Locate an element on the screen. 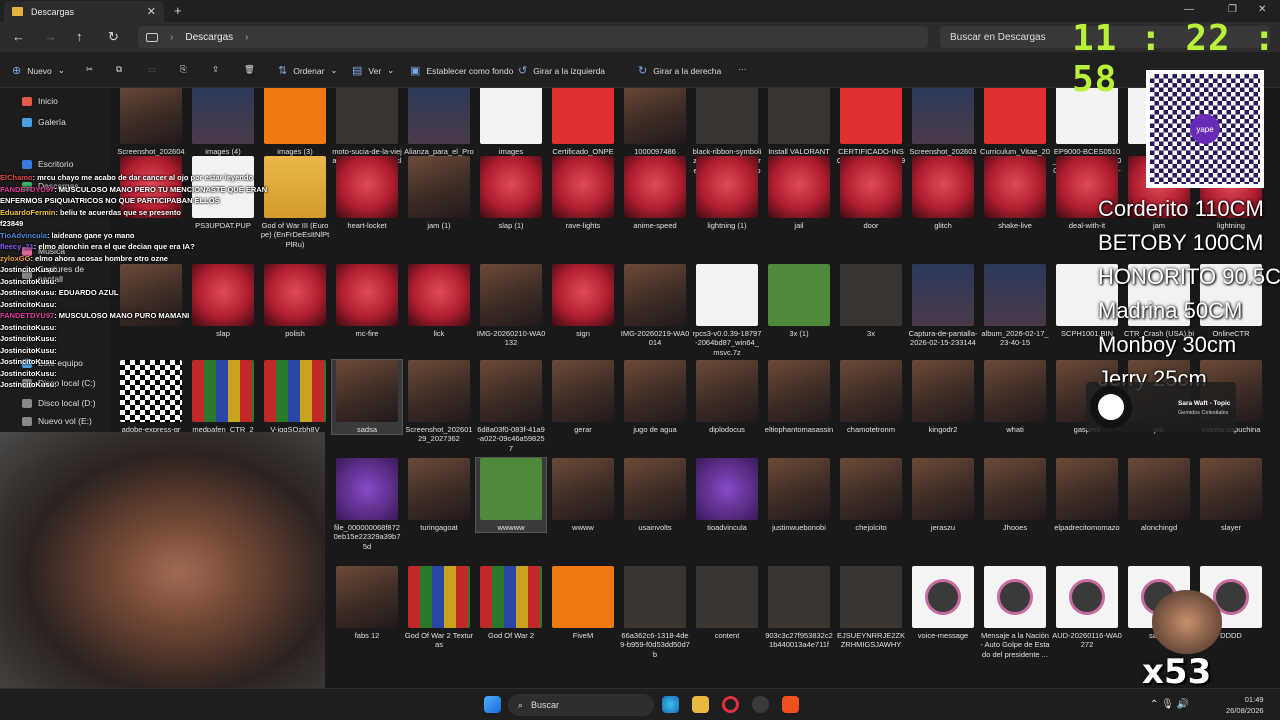 Image resolution: width=1280 pixels, height=720 pixels. file-item: shake-live is located at coordinates (1015, 193).